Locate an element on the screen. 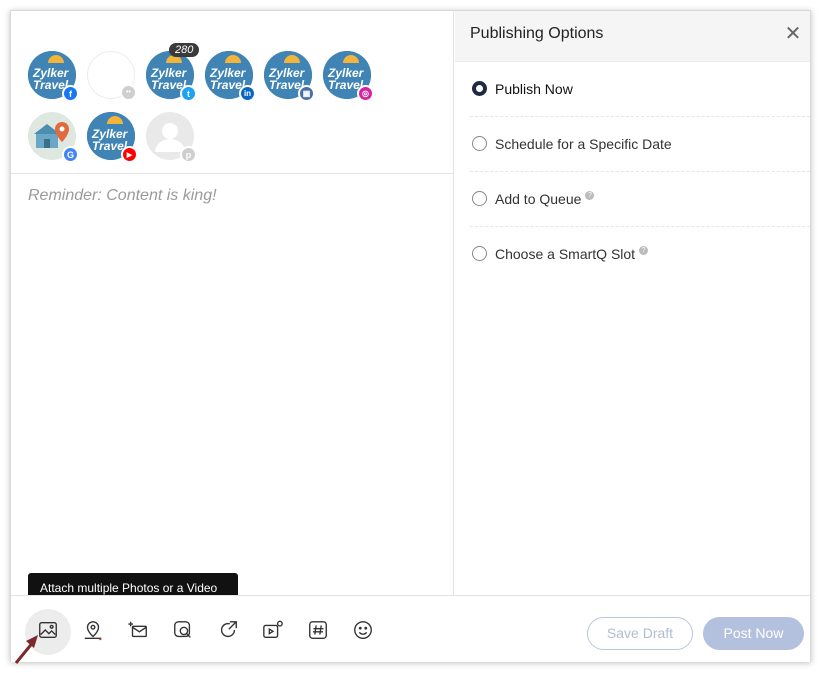  option-schedule-date: Schedule for a Specific Date is located at coordinates (640, 144).